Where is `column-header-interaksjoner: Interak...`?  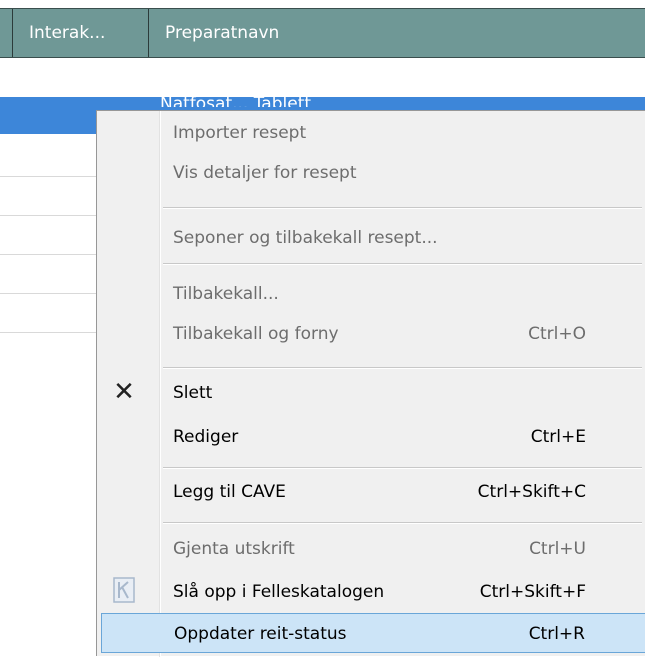 column-header-interaksjoner: Interak... is located at coordinates (80, 33).